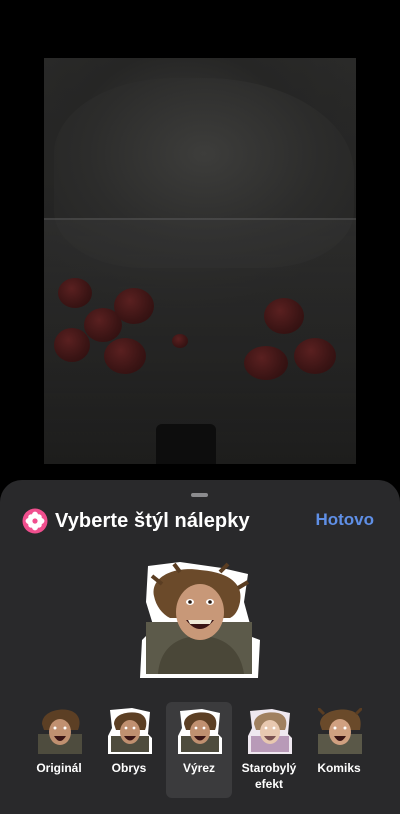 The width and height of the screenshot is (400, 814). I want to click on style-label: Výrez, so click(199, 768).